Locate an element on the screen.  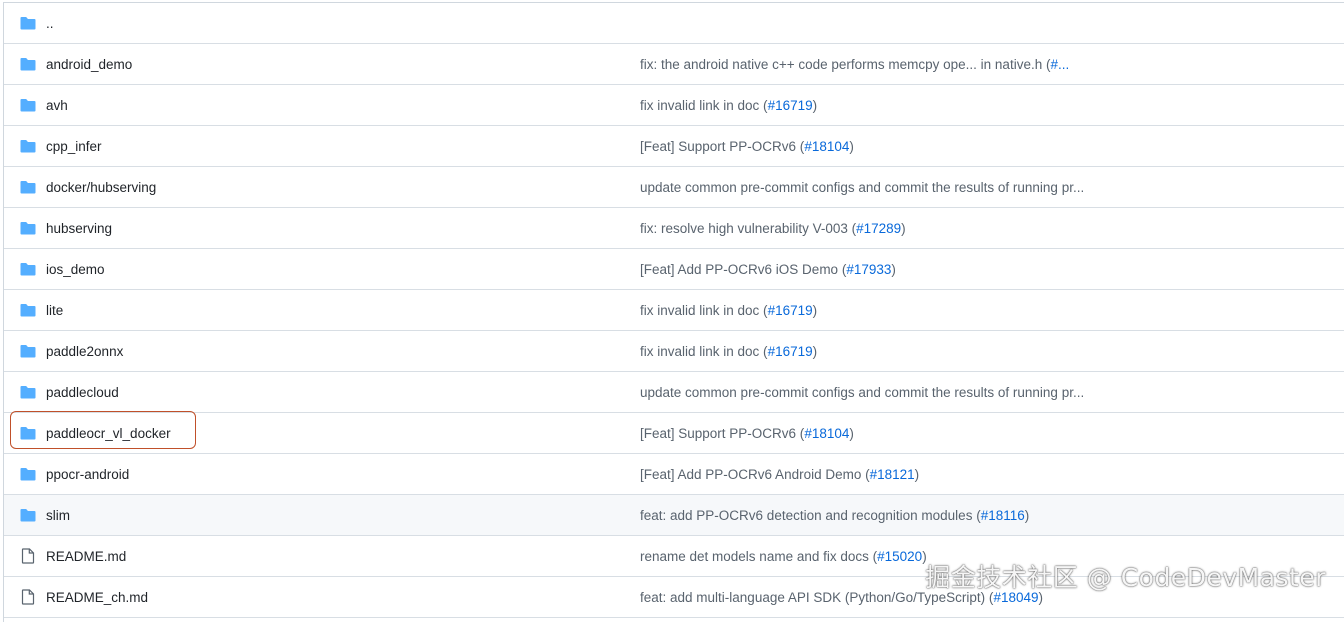
name-cell: README.md is located at coordinates (72, 556).